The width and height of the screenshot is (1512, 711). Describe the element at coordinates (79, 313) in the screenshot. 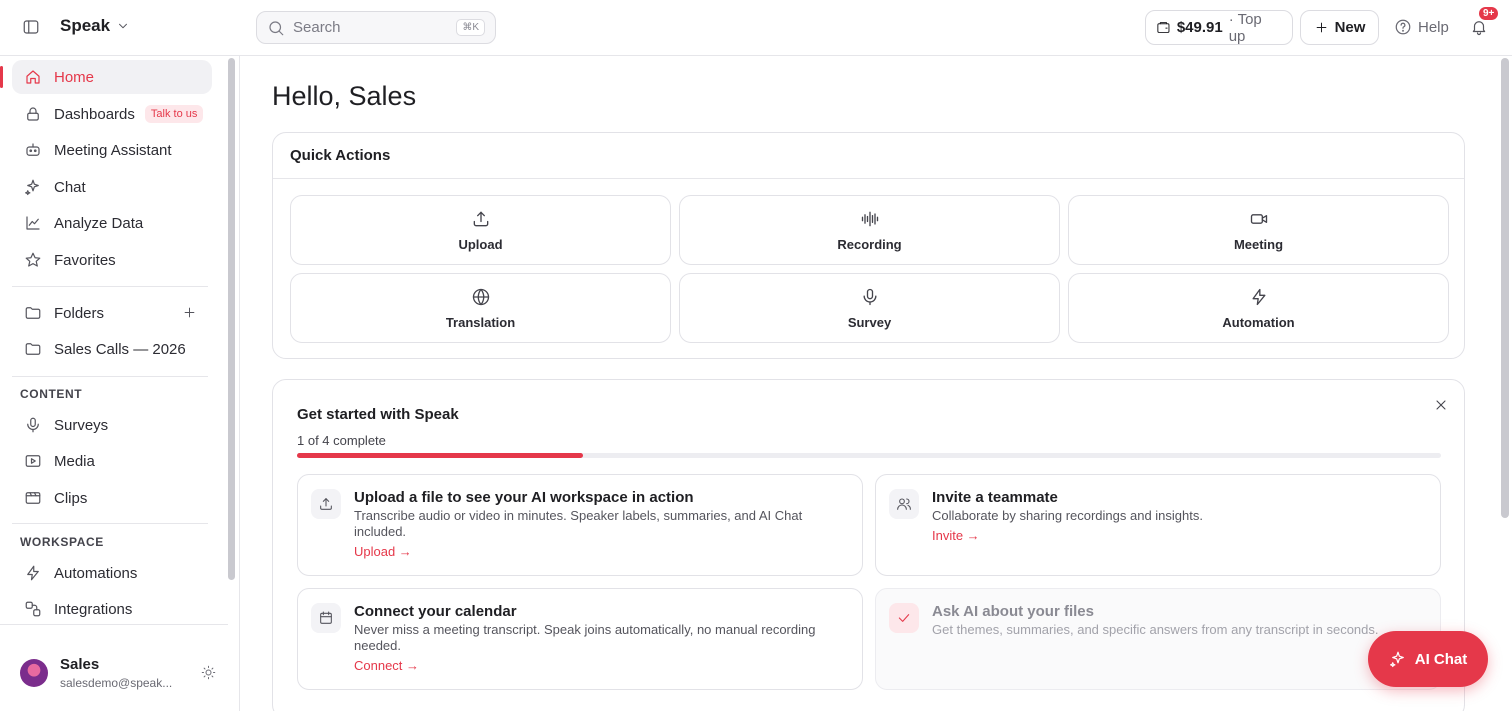

I see `sidebar-item-label: Folders` at that location.